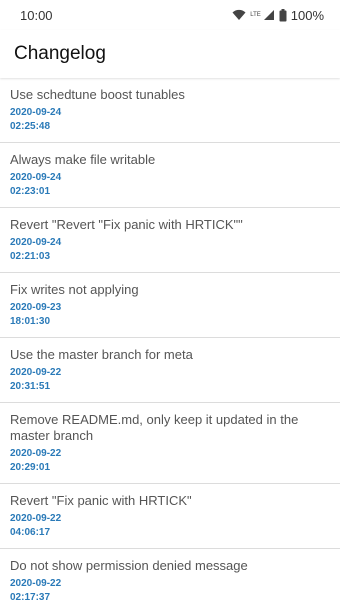  I want to click on page-title: Changelog, so click(60, 53).